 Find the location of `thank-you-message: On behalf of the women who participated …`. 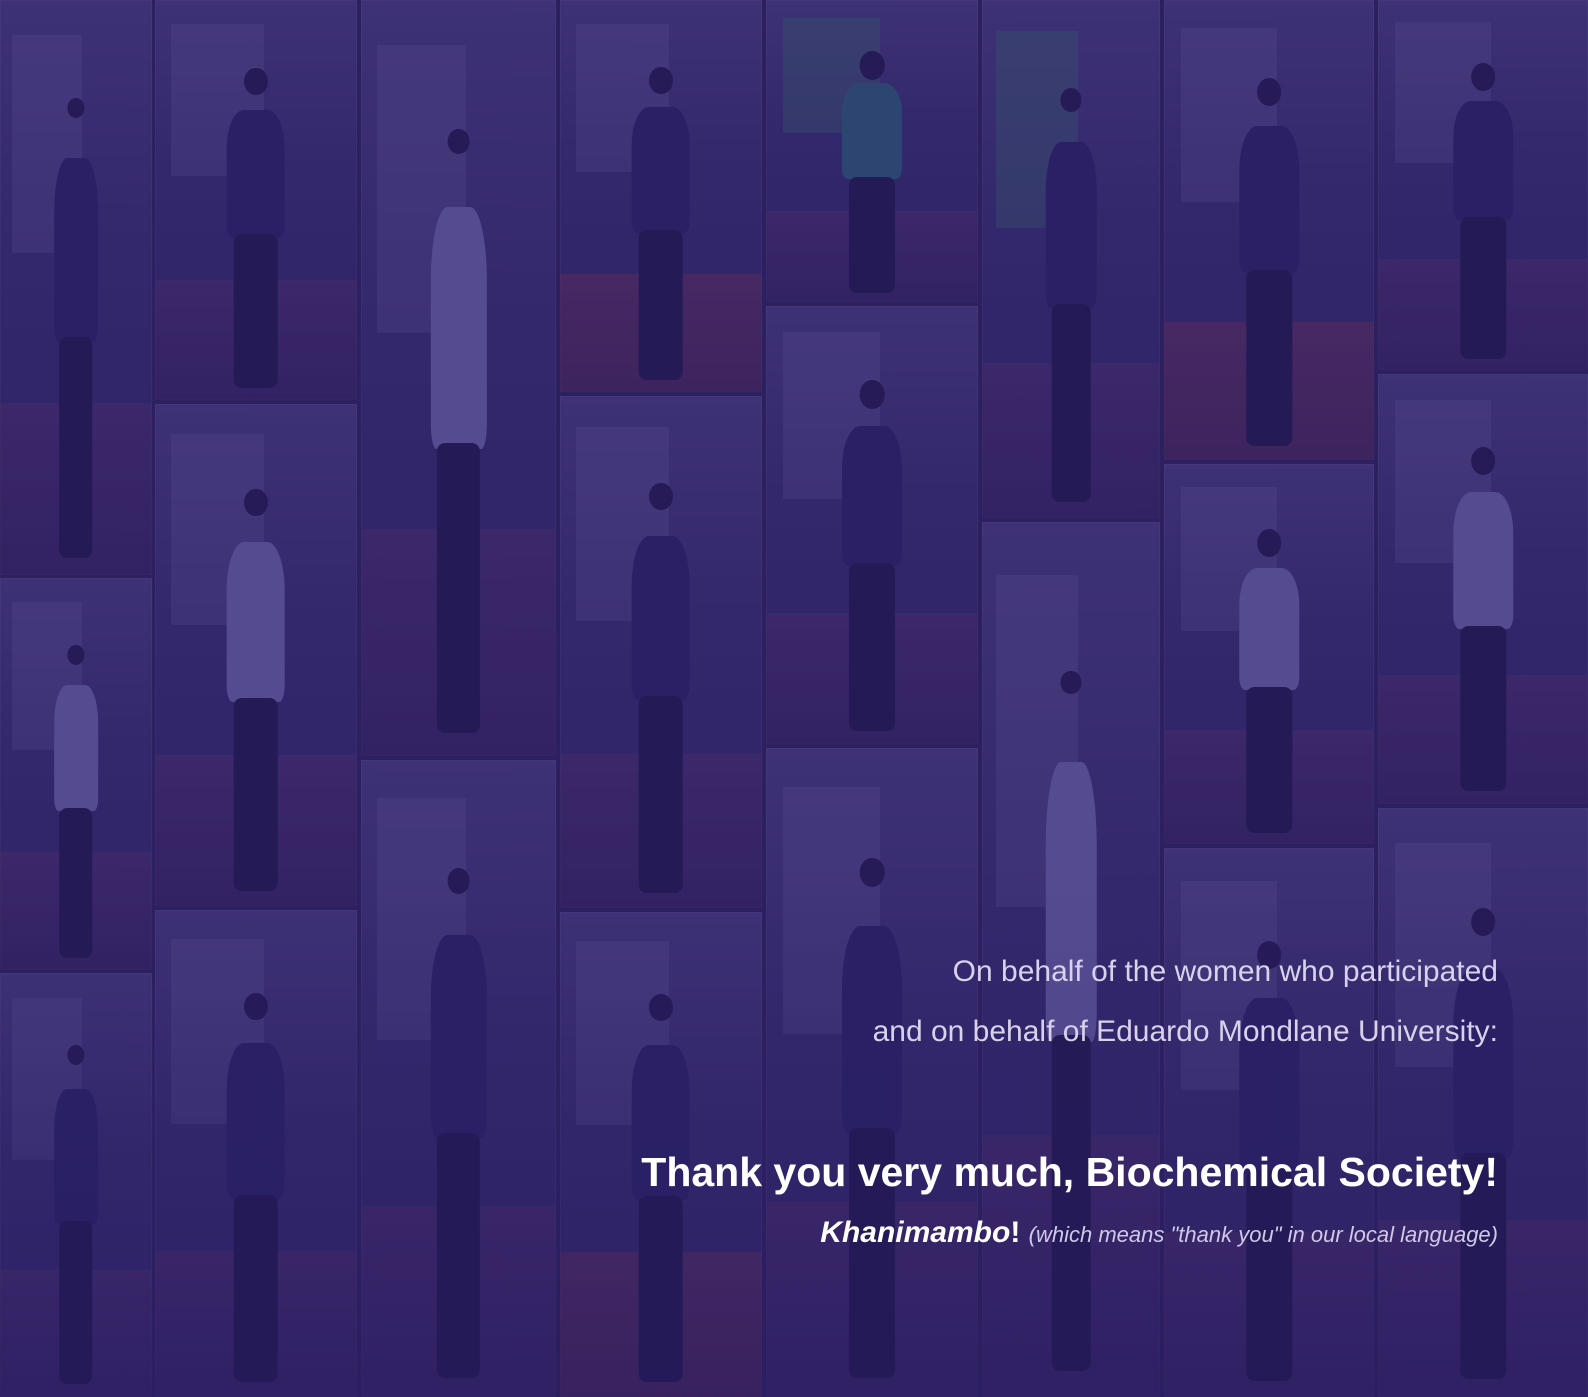

thank-you-message: On behalf of the women who participated … is located at coordinates (1028, 1103).